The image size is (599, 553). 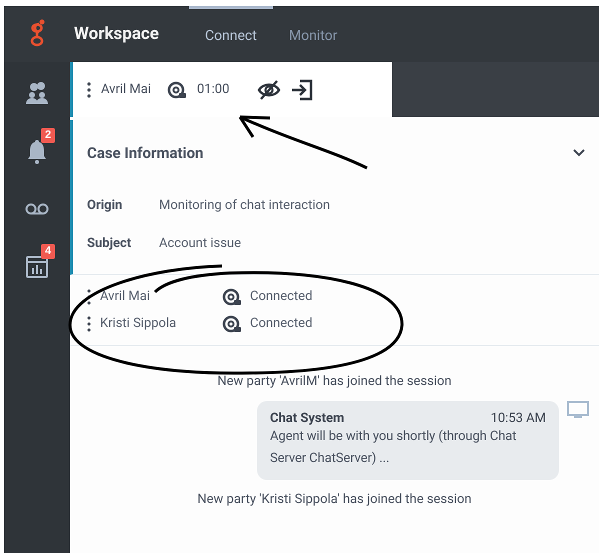 I want to click on sidebar-button: 4, so click(x=37, y=263).